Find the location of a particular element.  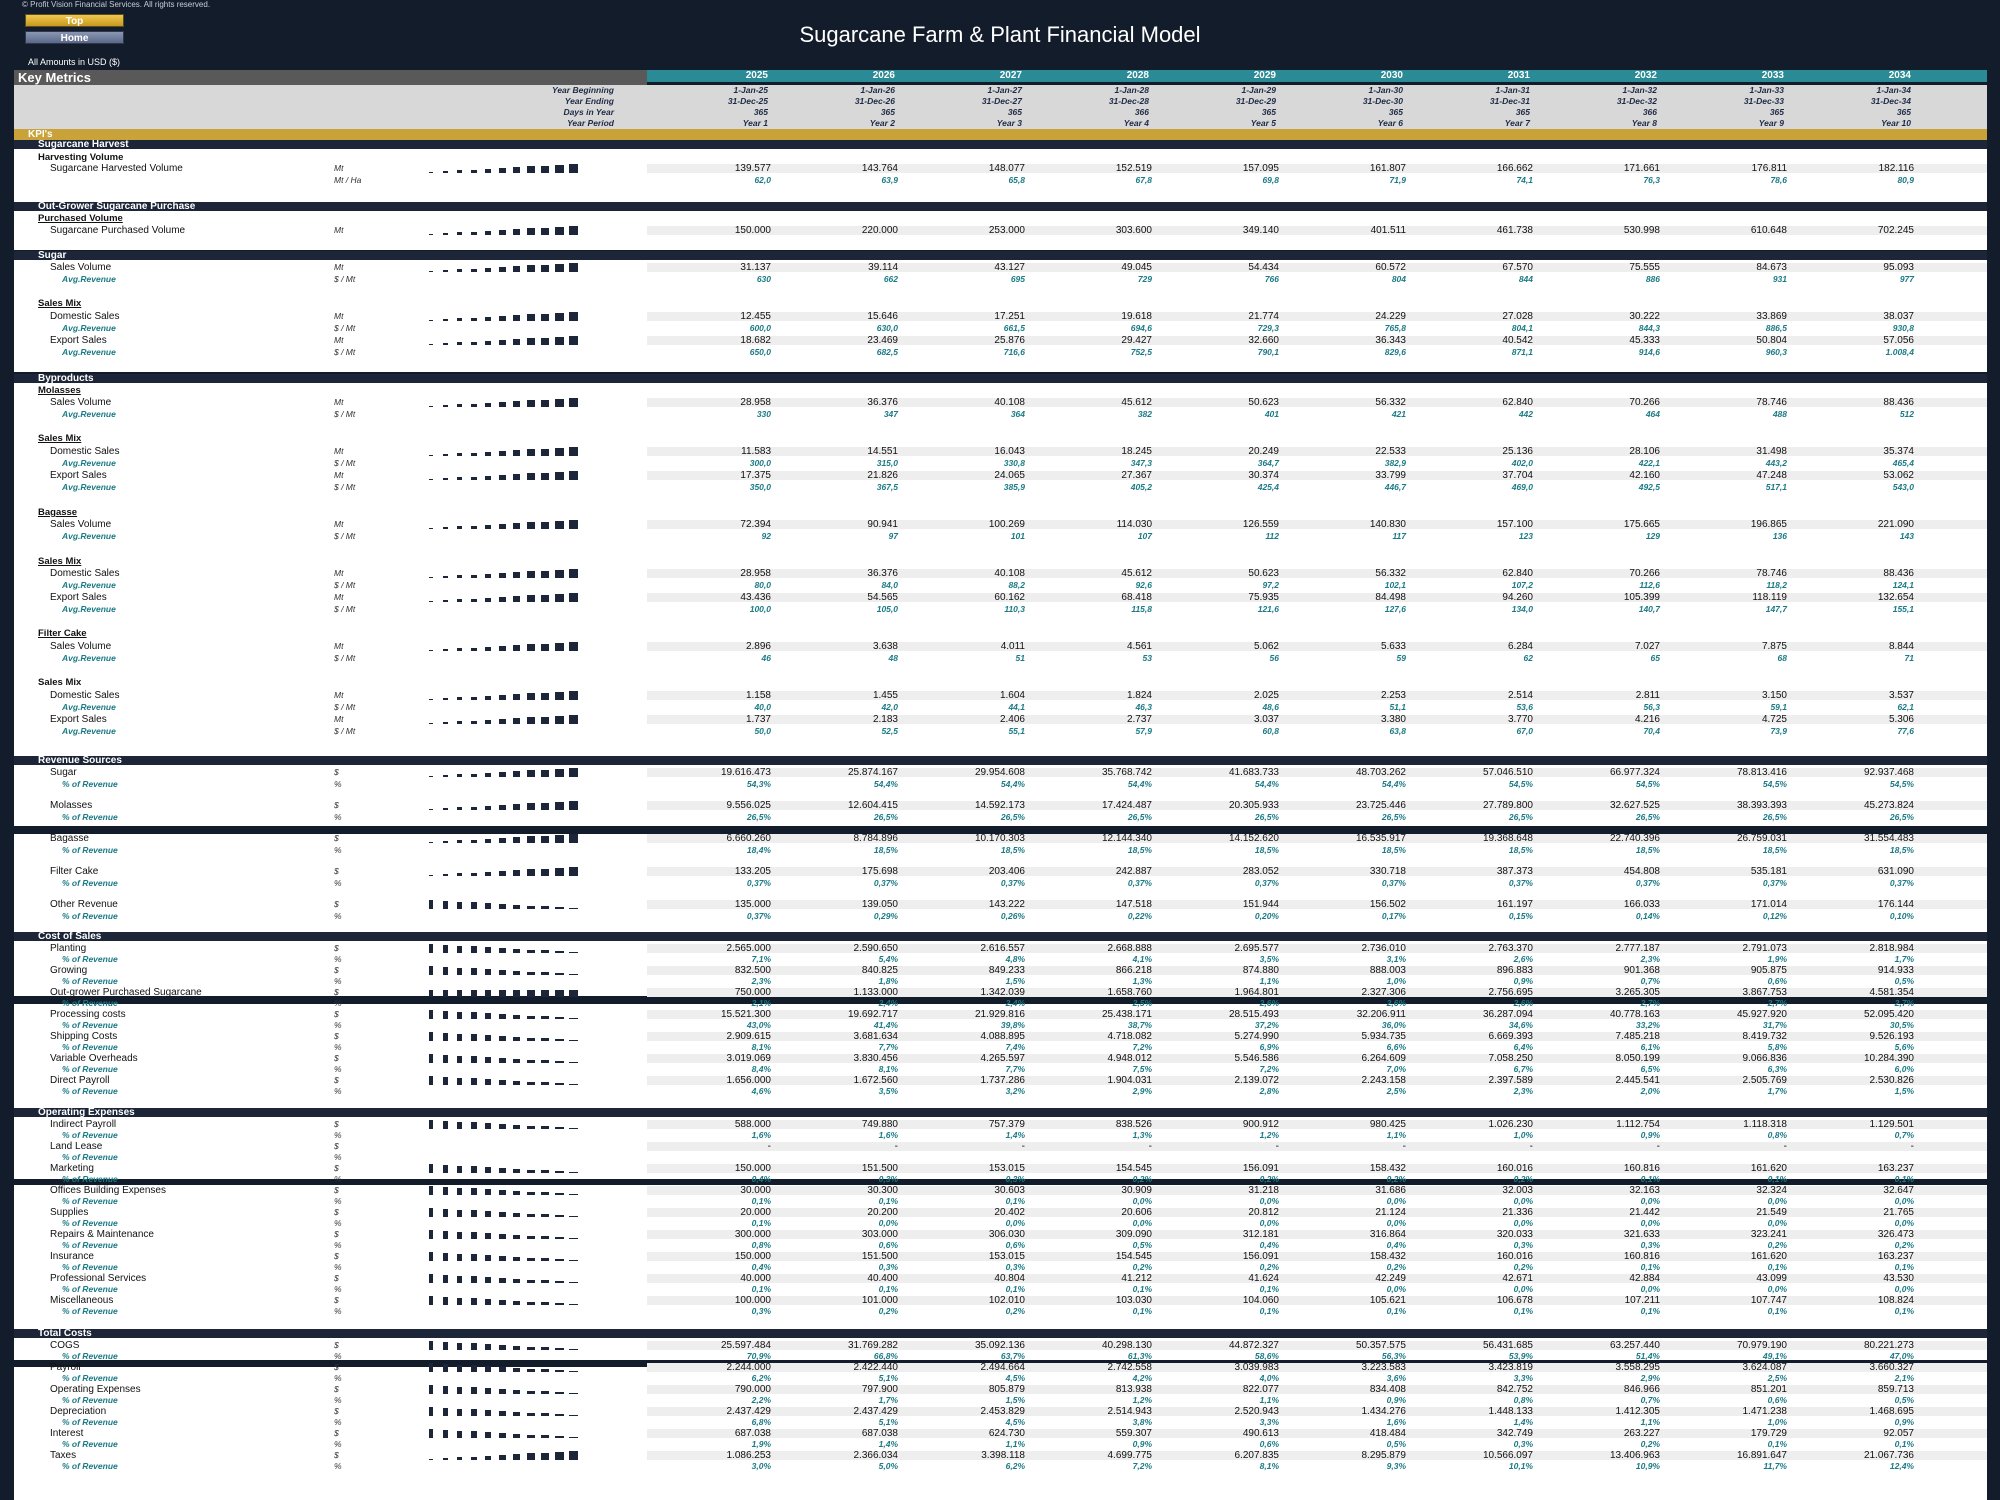

ratio-value-cell: 0,10% is located at coordinates (1901, 916).